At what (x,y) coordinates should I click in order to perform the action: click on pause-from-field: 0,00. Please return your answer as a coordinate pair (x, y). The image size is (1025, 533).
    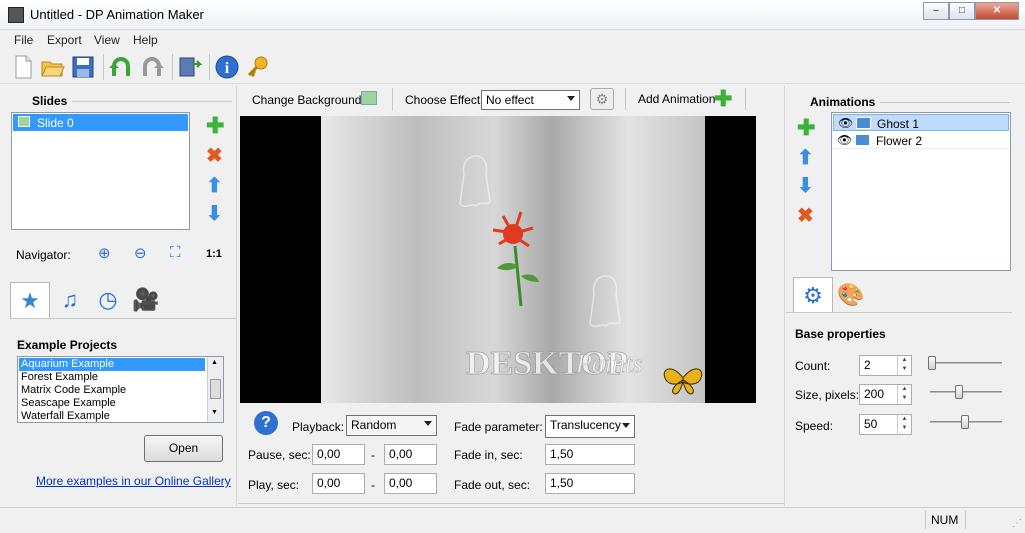
    Looking at the image, I should click on (338, 454).